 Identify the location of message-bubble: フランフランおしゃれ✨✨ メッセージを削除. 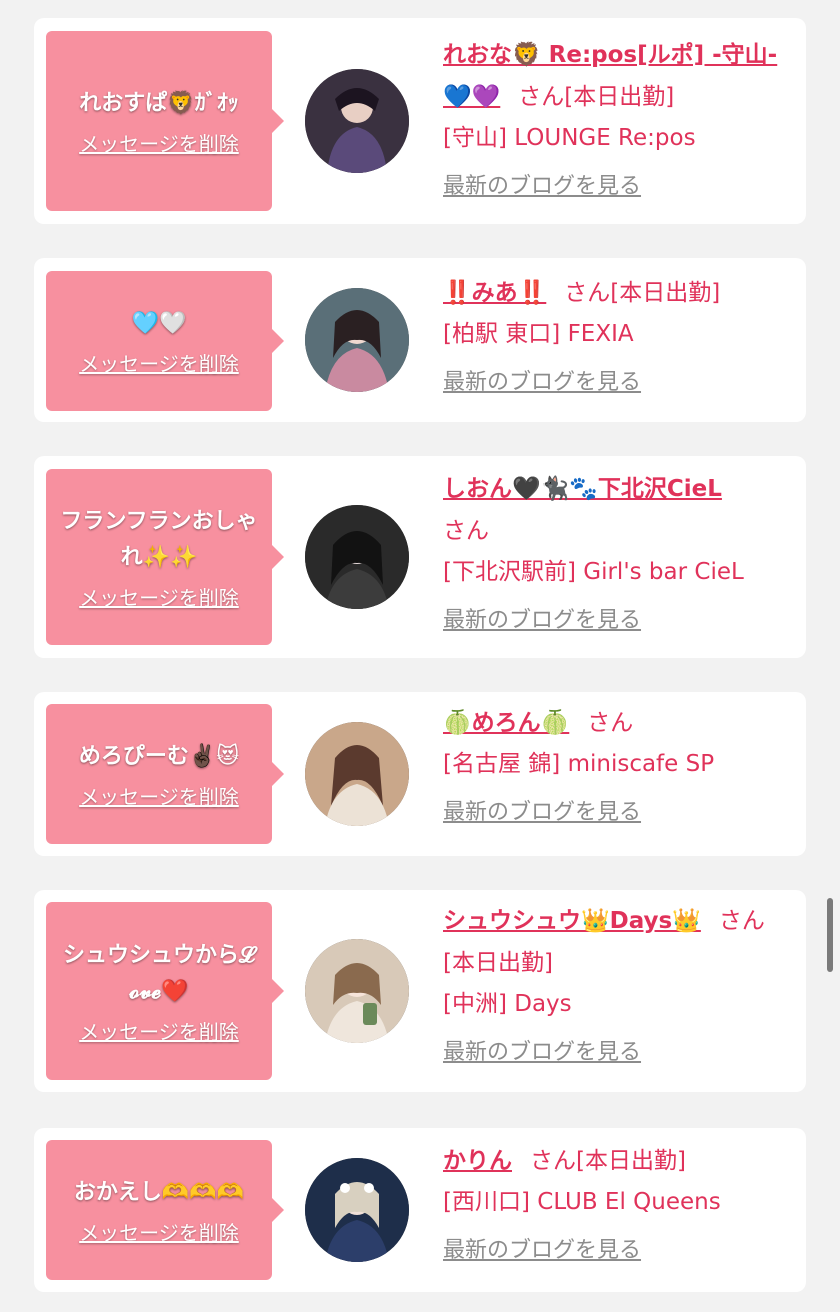
(165, 557).